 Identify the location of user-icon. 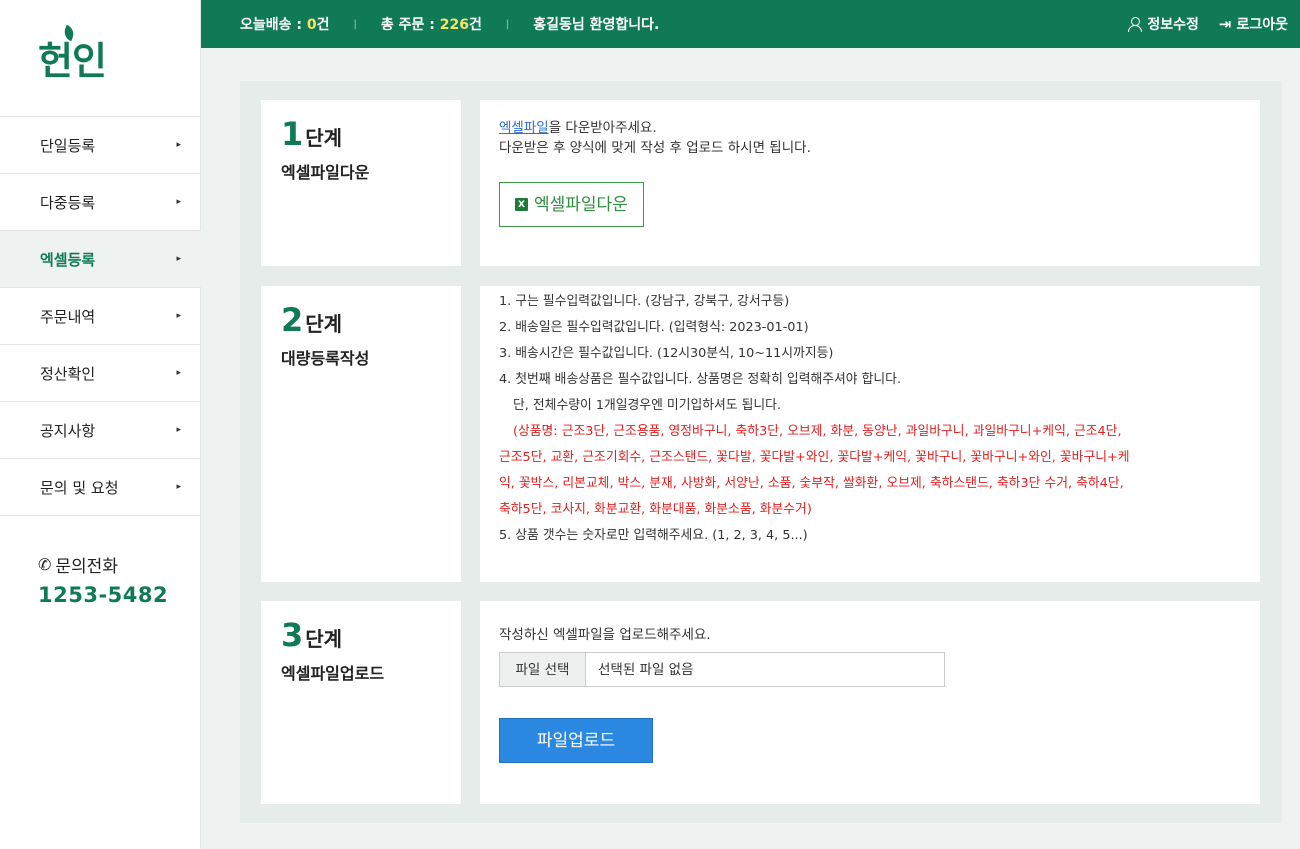
(1135, 24).